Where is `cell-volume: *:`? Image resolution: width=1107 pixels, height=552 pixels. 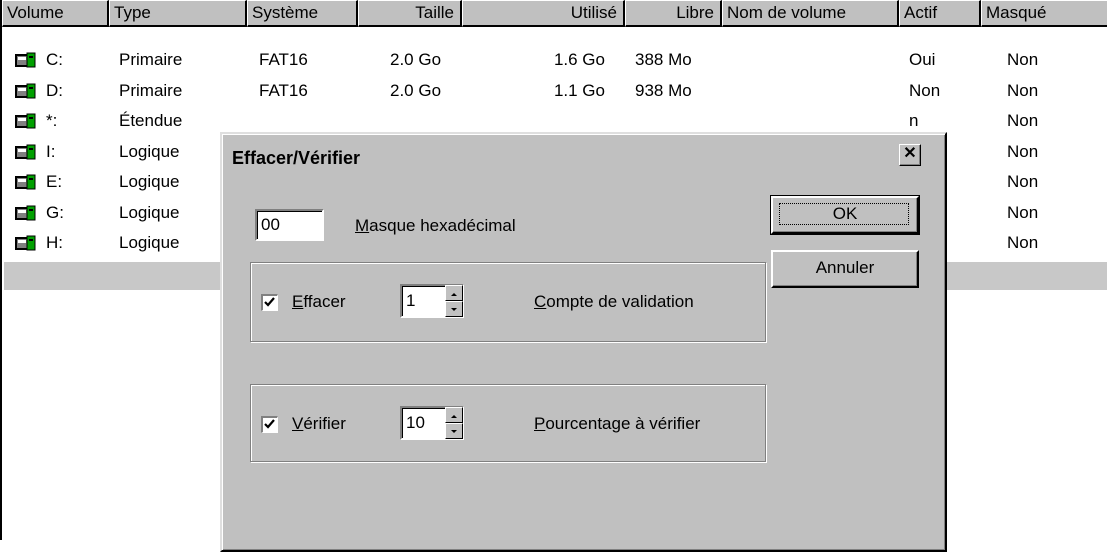 cell-volume: *: is located at coordinates (52, 120).